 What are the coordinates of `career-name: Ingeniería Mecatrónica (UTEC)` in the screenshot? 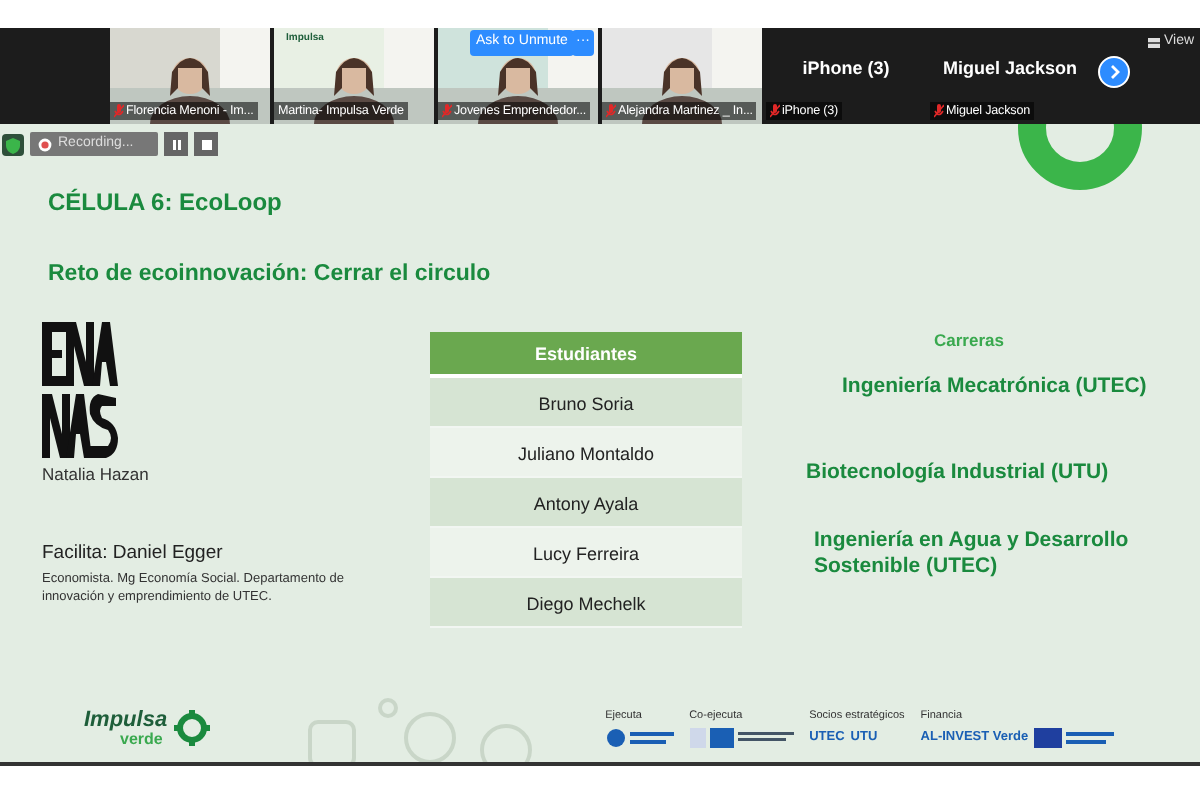 It's located at (995, 387).